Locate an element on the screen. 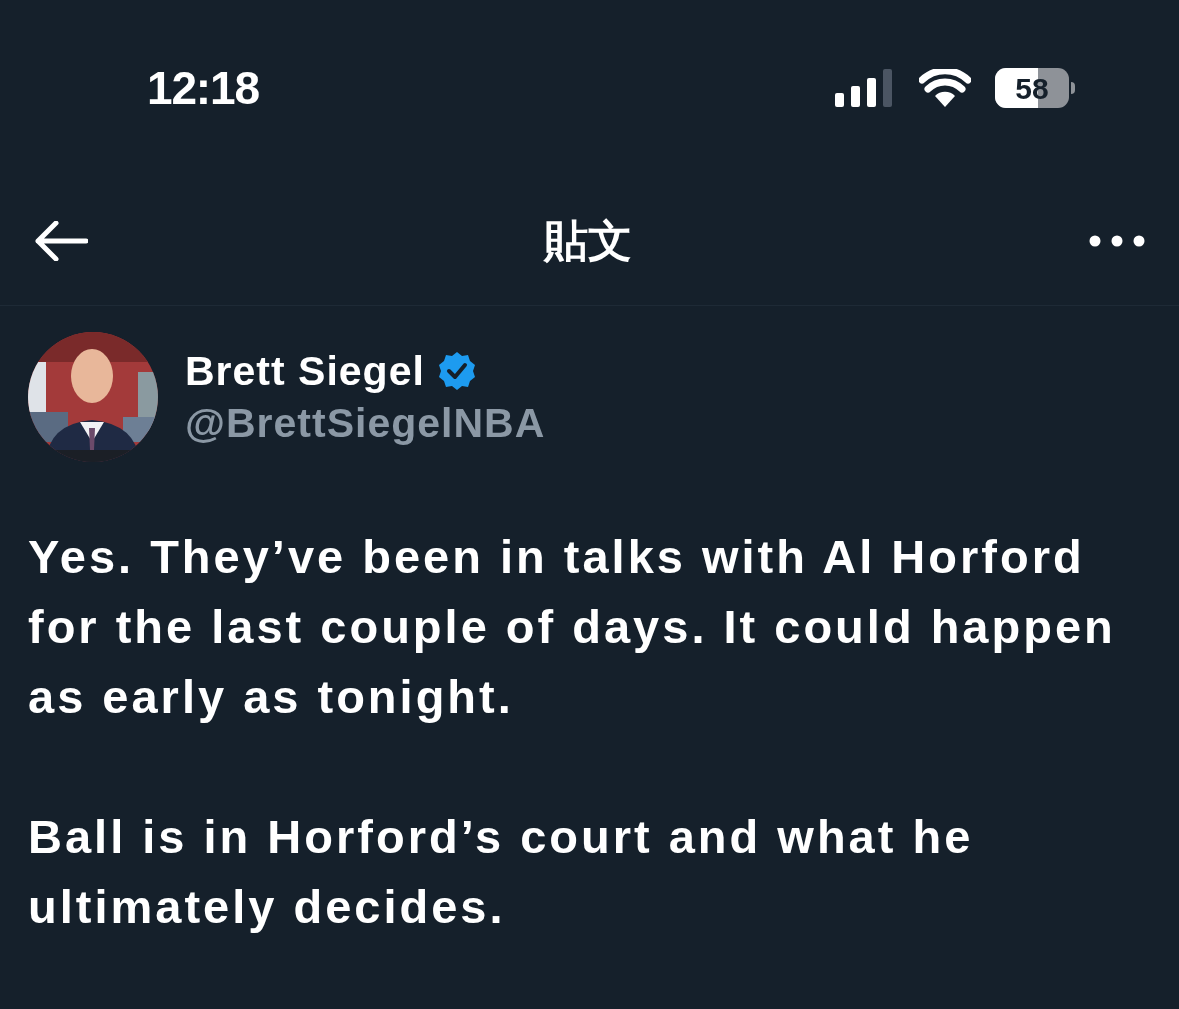 The width and height of the screenshot is (1179, 1009). post-text: Ball is in Horford’s court and what he ultimately decides. is located at coordinates (501, 872).